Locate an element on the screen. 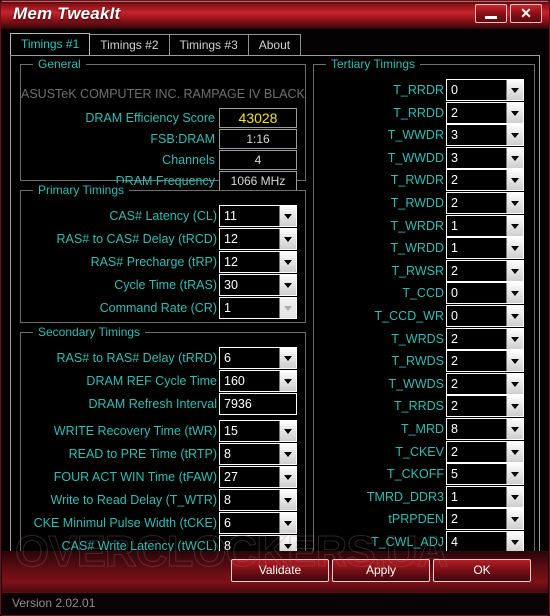 The image size is (550, 616). tertiary-timings-panel-title: Tertiary Timings is located at coordinates (373, 64).